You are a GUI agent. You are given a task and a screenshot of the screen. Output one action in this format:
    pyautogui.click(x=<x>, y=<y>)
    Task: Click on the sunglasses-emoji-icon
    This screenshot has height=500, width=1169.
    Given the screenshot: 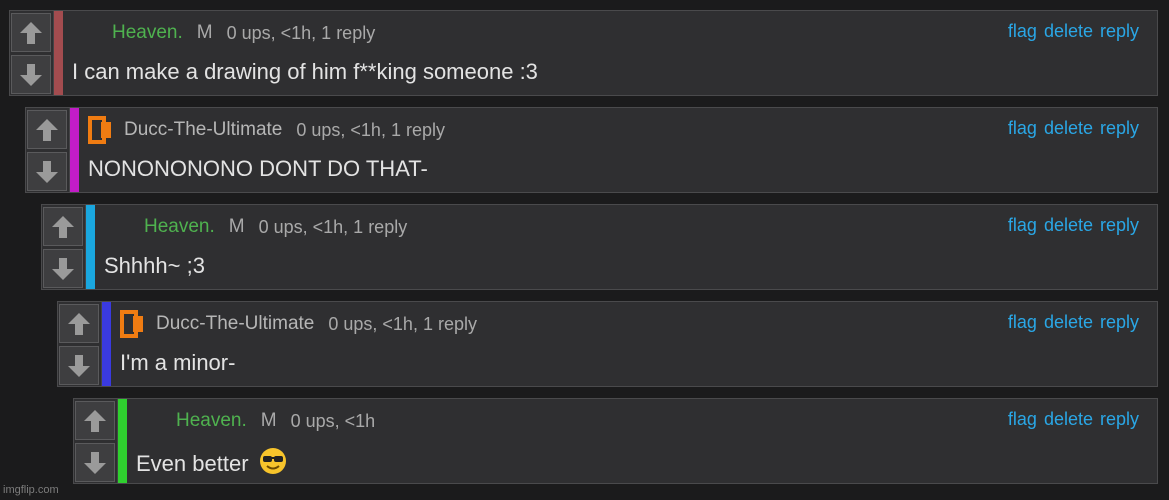 What is the action you would take?
    pyautogui.click(x=273, y=464)
    